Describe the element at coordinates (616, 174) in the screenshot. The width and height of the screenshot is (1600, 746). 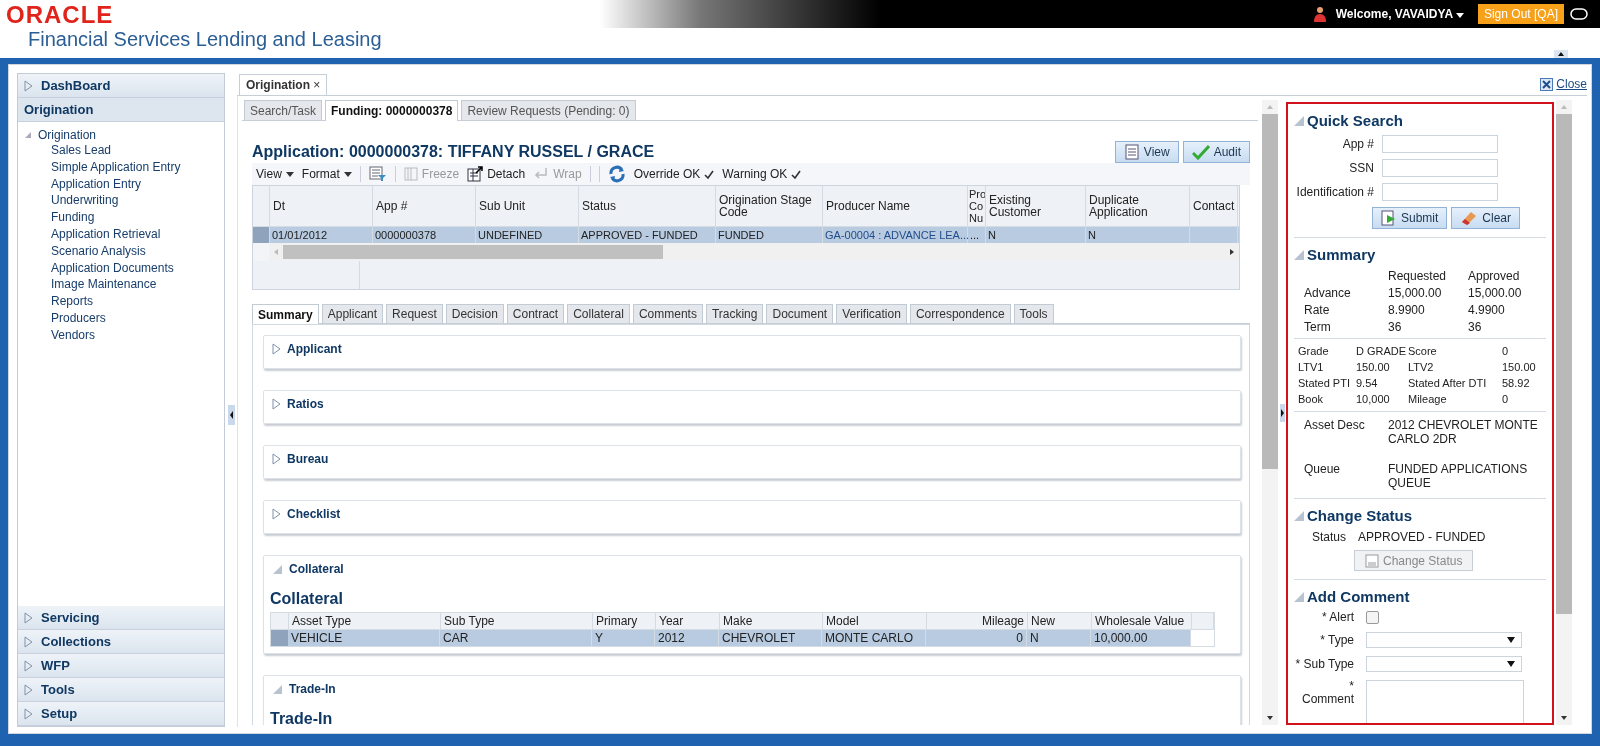
I see `refresh-icon` at that location.